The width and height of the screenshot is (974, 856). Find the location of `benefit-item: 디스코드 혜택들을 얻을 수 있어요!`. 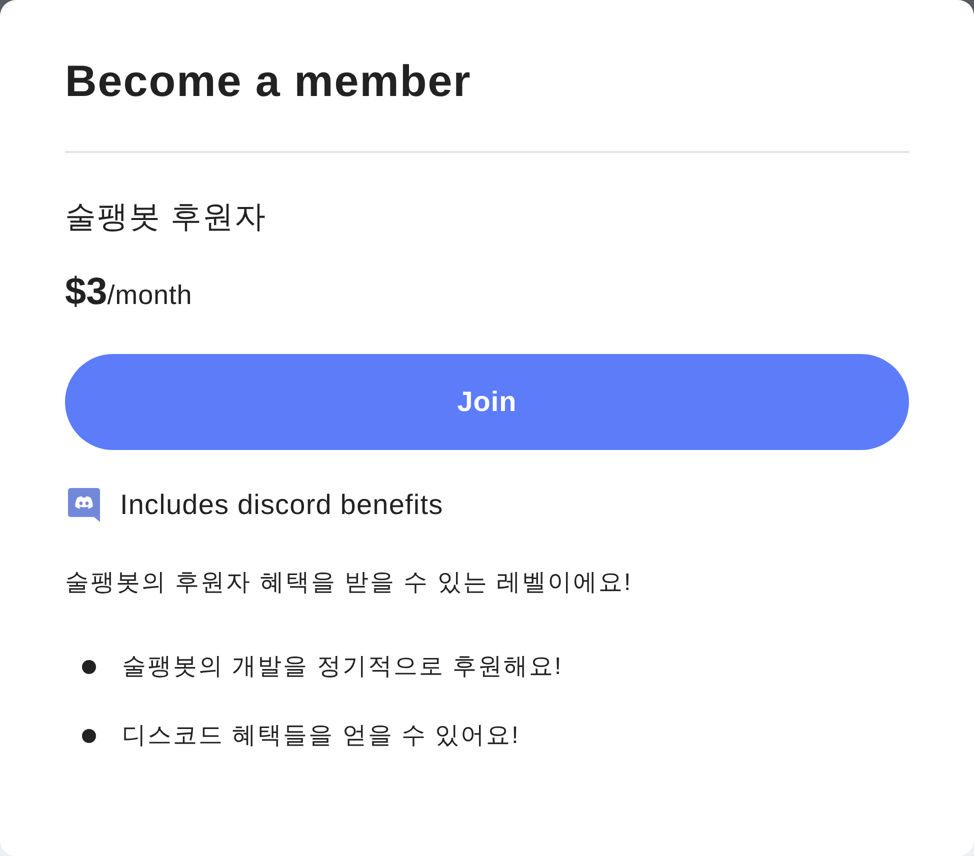

benefit-item: 디스코드 혜택들을 얻을 수 있어요! is located at coordinates (321, 735).